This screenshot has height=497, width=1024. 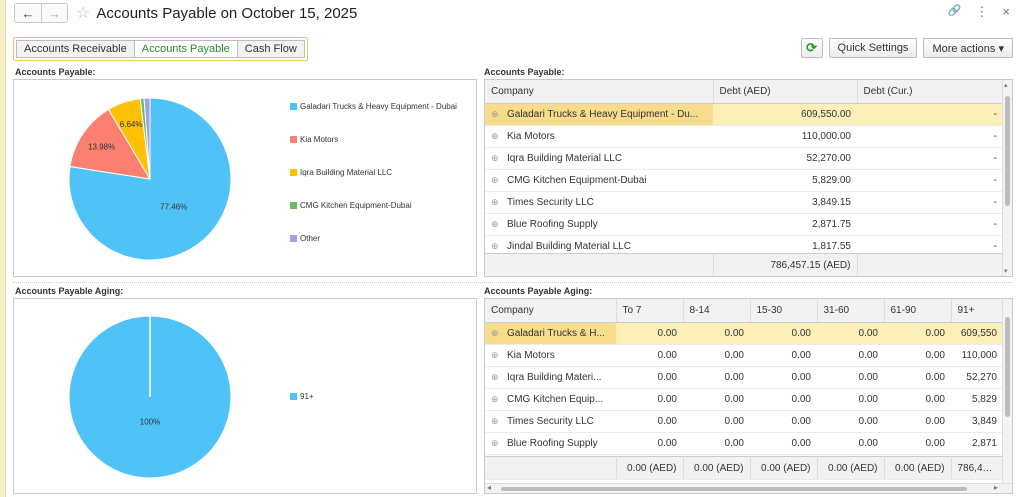 I want to click on company-name: Kia Motors, so click(x=531, y=136).